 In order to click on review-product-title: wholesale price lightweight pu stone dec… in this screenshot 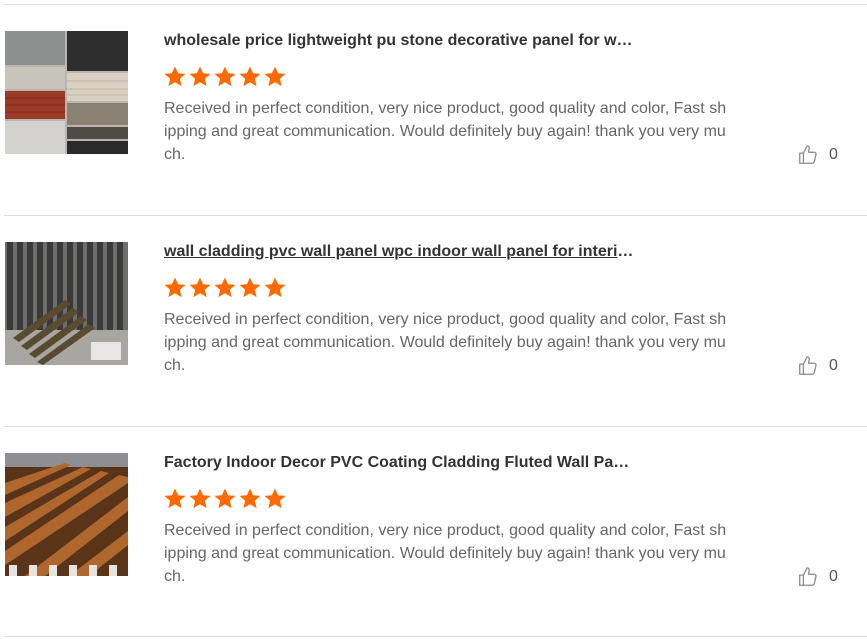, I will do `click(399, 41)`.